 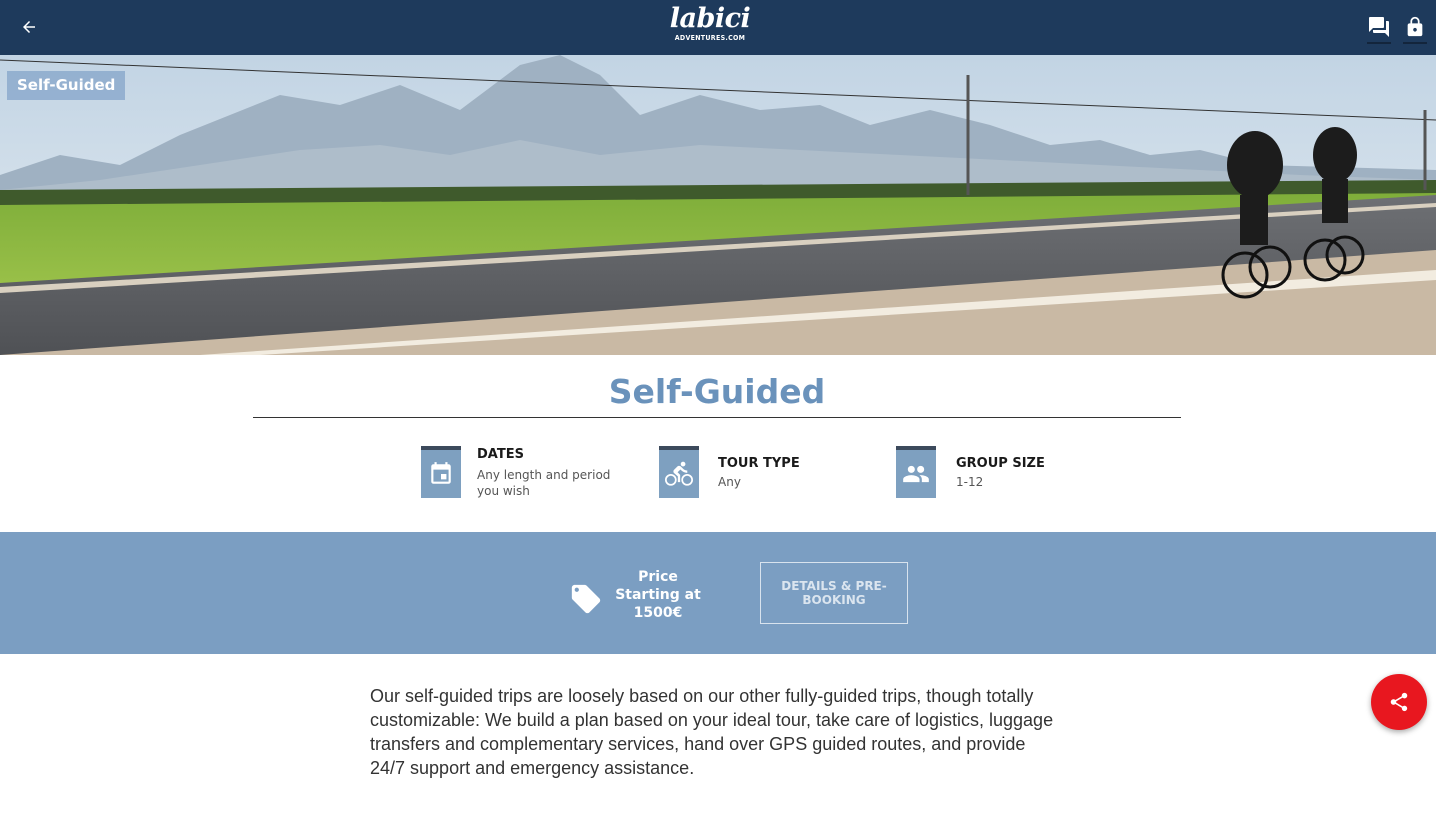 I want to click on logo: labici ADVENTURES.COM, so click(x=710, y=26).